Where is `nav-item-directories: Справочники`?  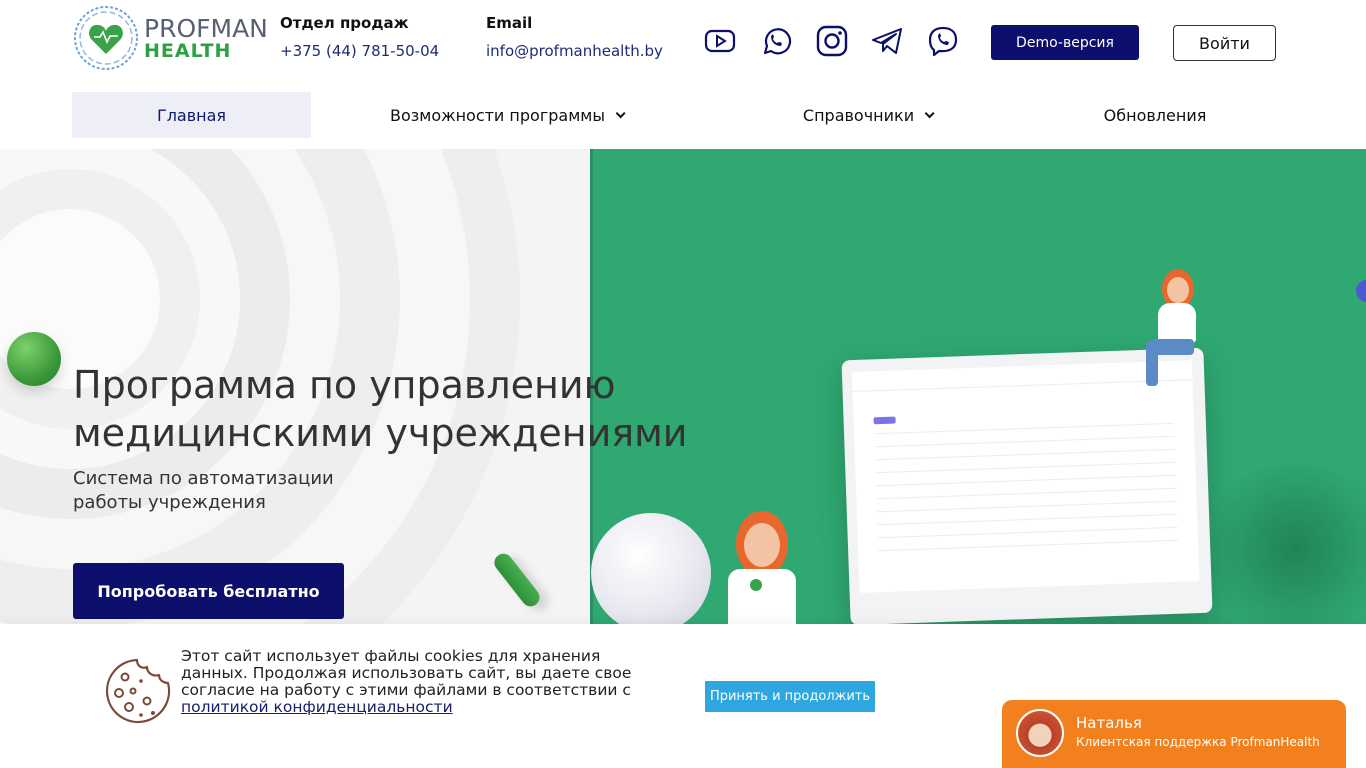
nav-item-directories: Справочники is located at coordinates (867, 115).